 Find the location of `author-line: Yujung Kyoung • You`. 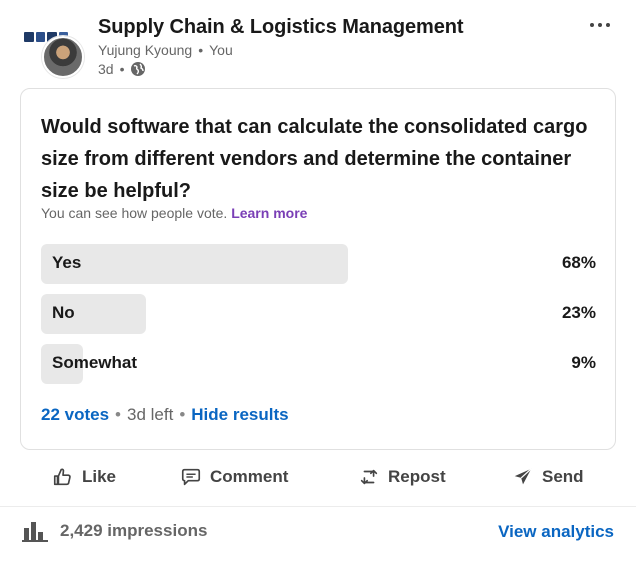

author-line: Yujung Kyoung • You is located at coordinates (165, 50).